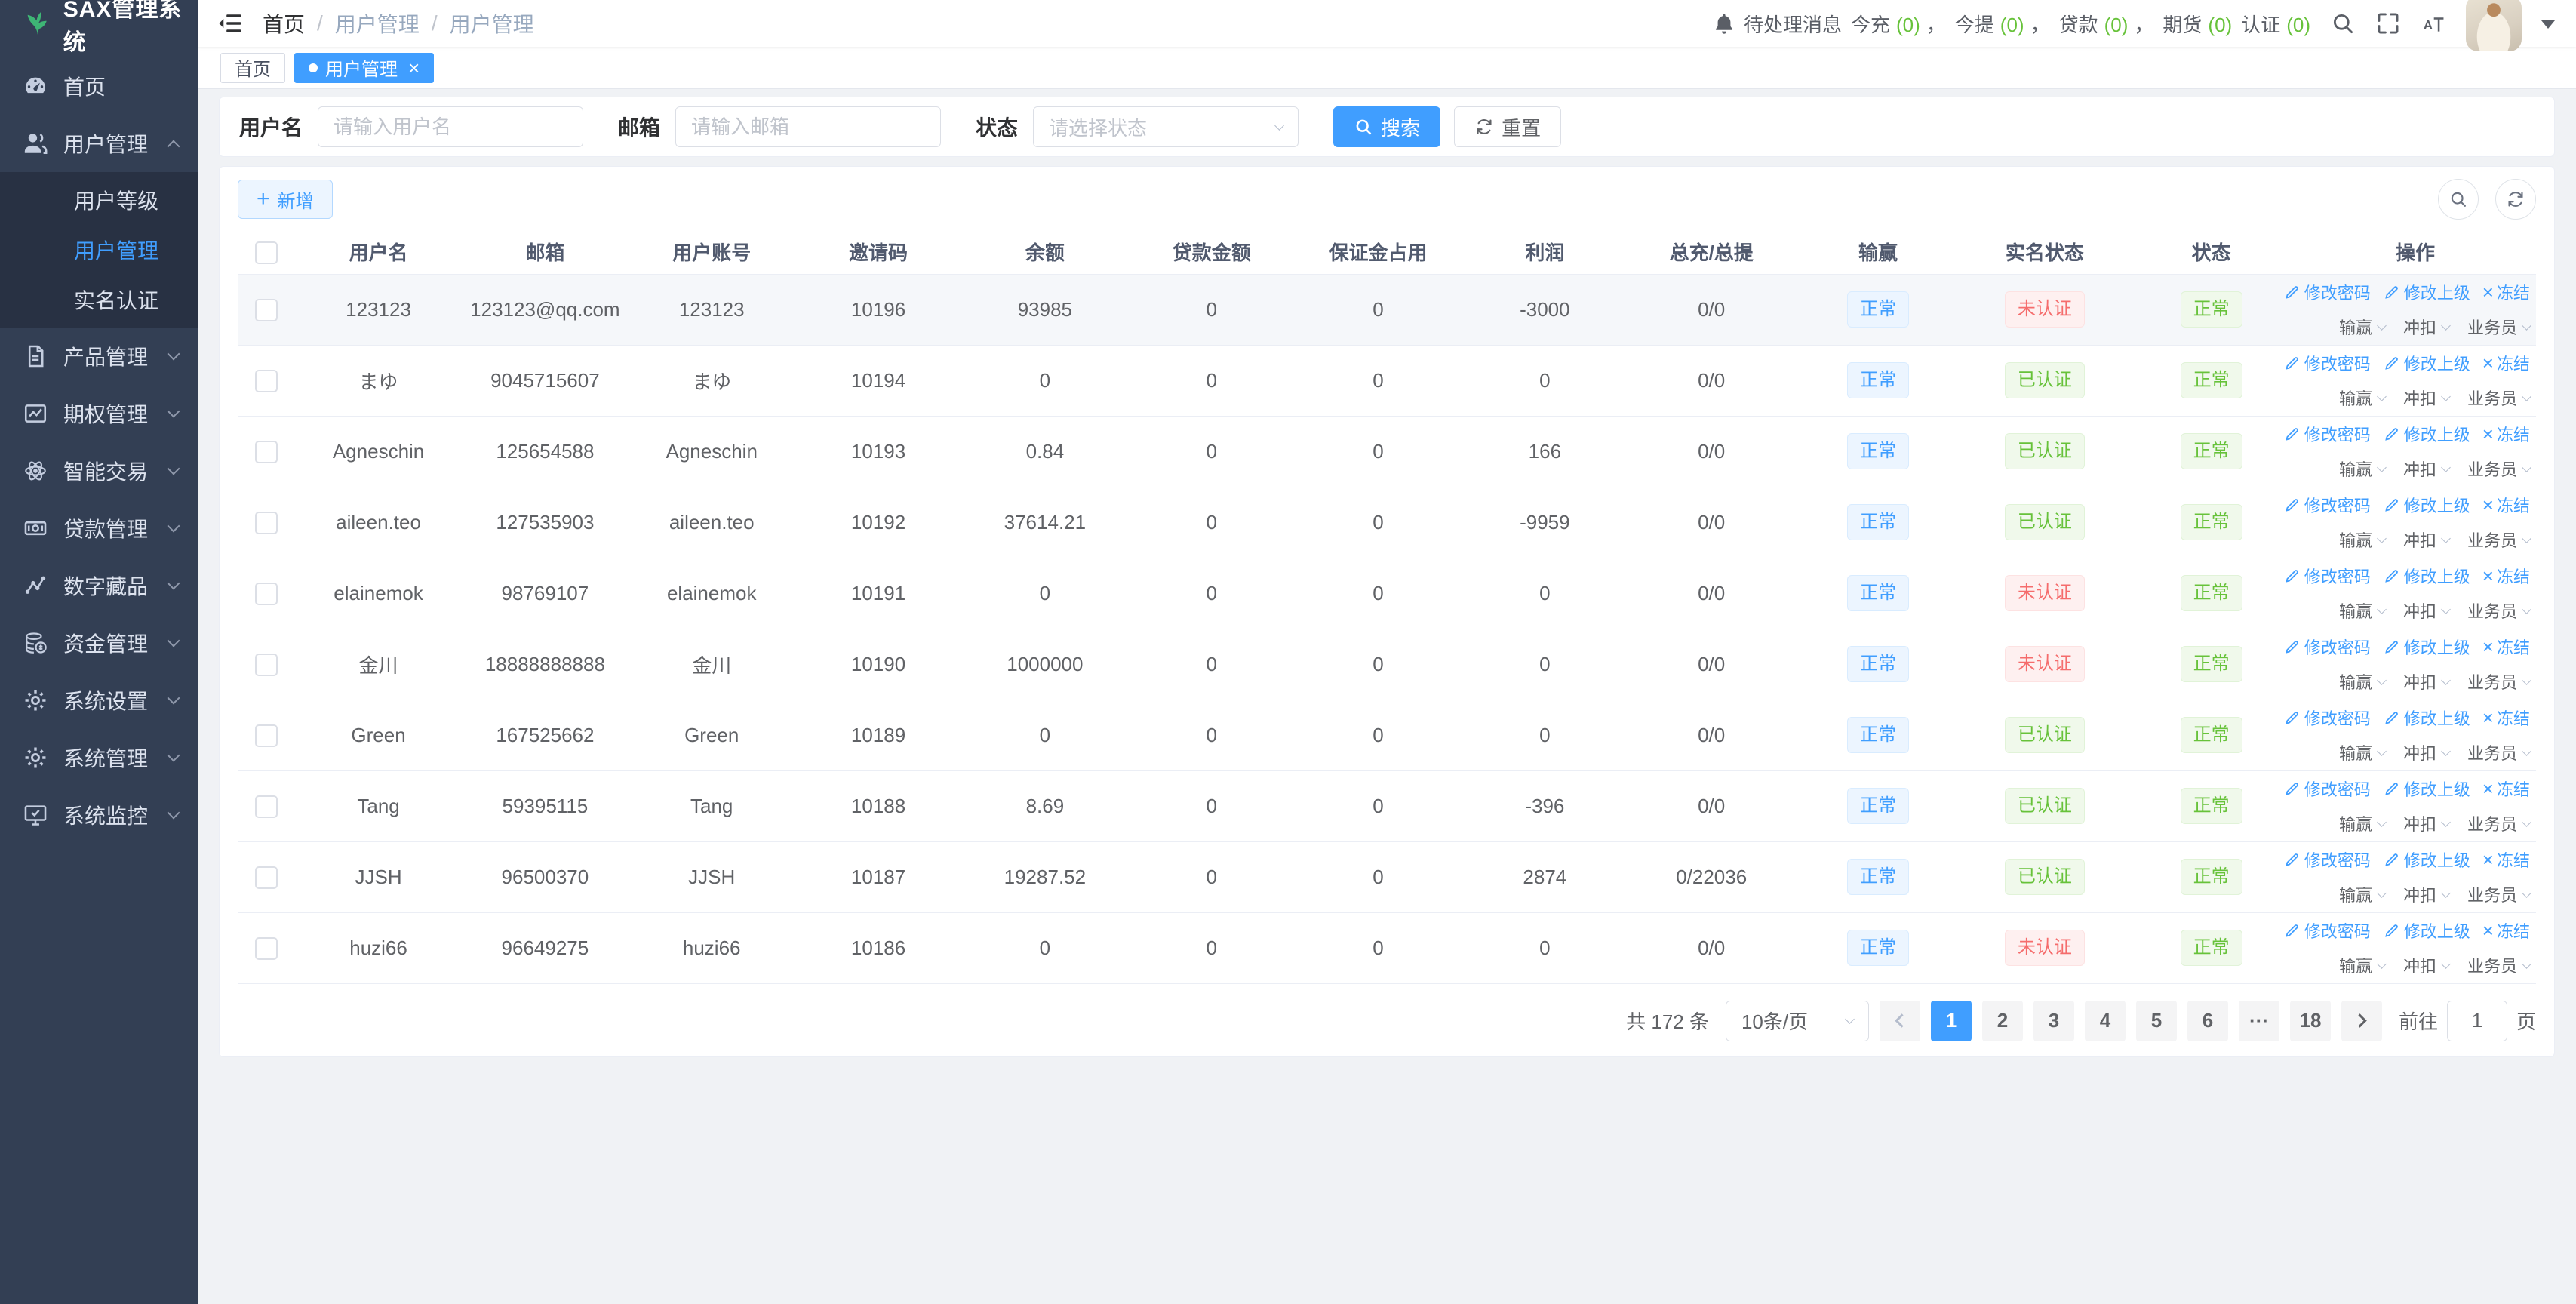  What do you see at coordinates (2343, 23) in the screenshot?
I see `search-icon` at bounding box center [2343, 23].